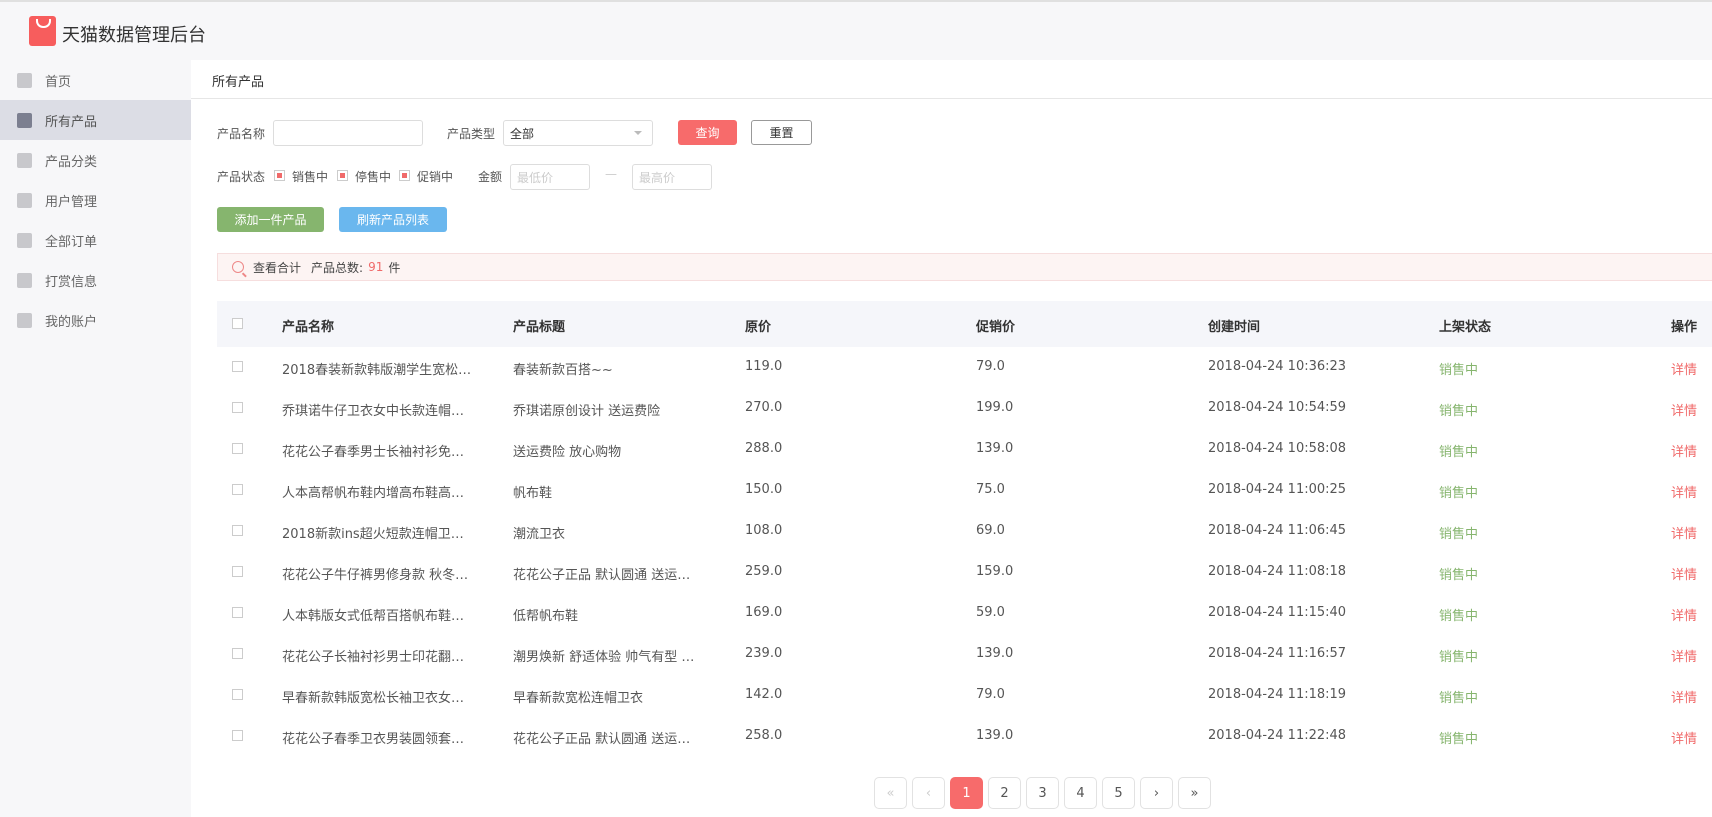  I want to click on query-button: 查询, so click(707, 132).